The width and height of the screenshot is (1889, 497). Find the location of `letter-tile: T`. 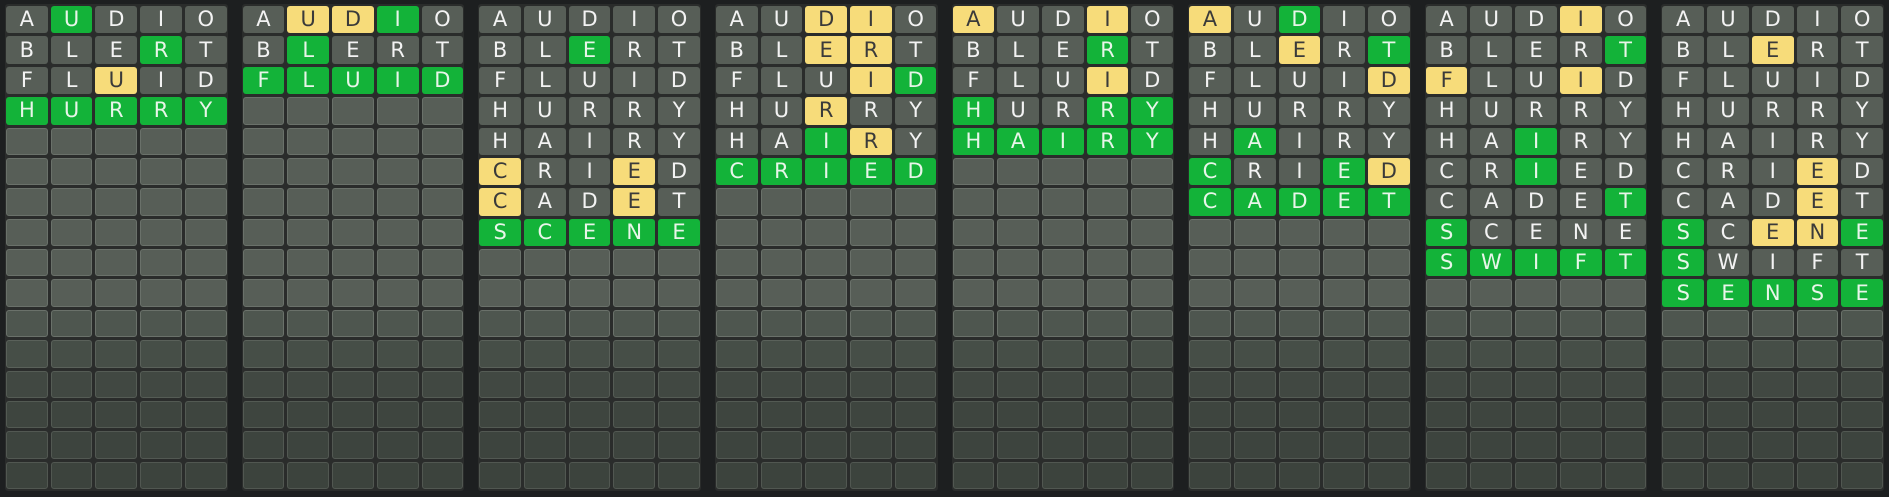

letter-tile: T is located at coordinates (1389, 202).